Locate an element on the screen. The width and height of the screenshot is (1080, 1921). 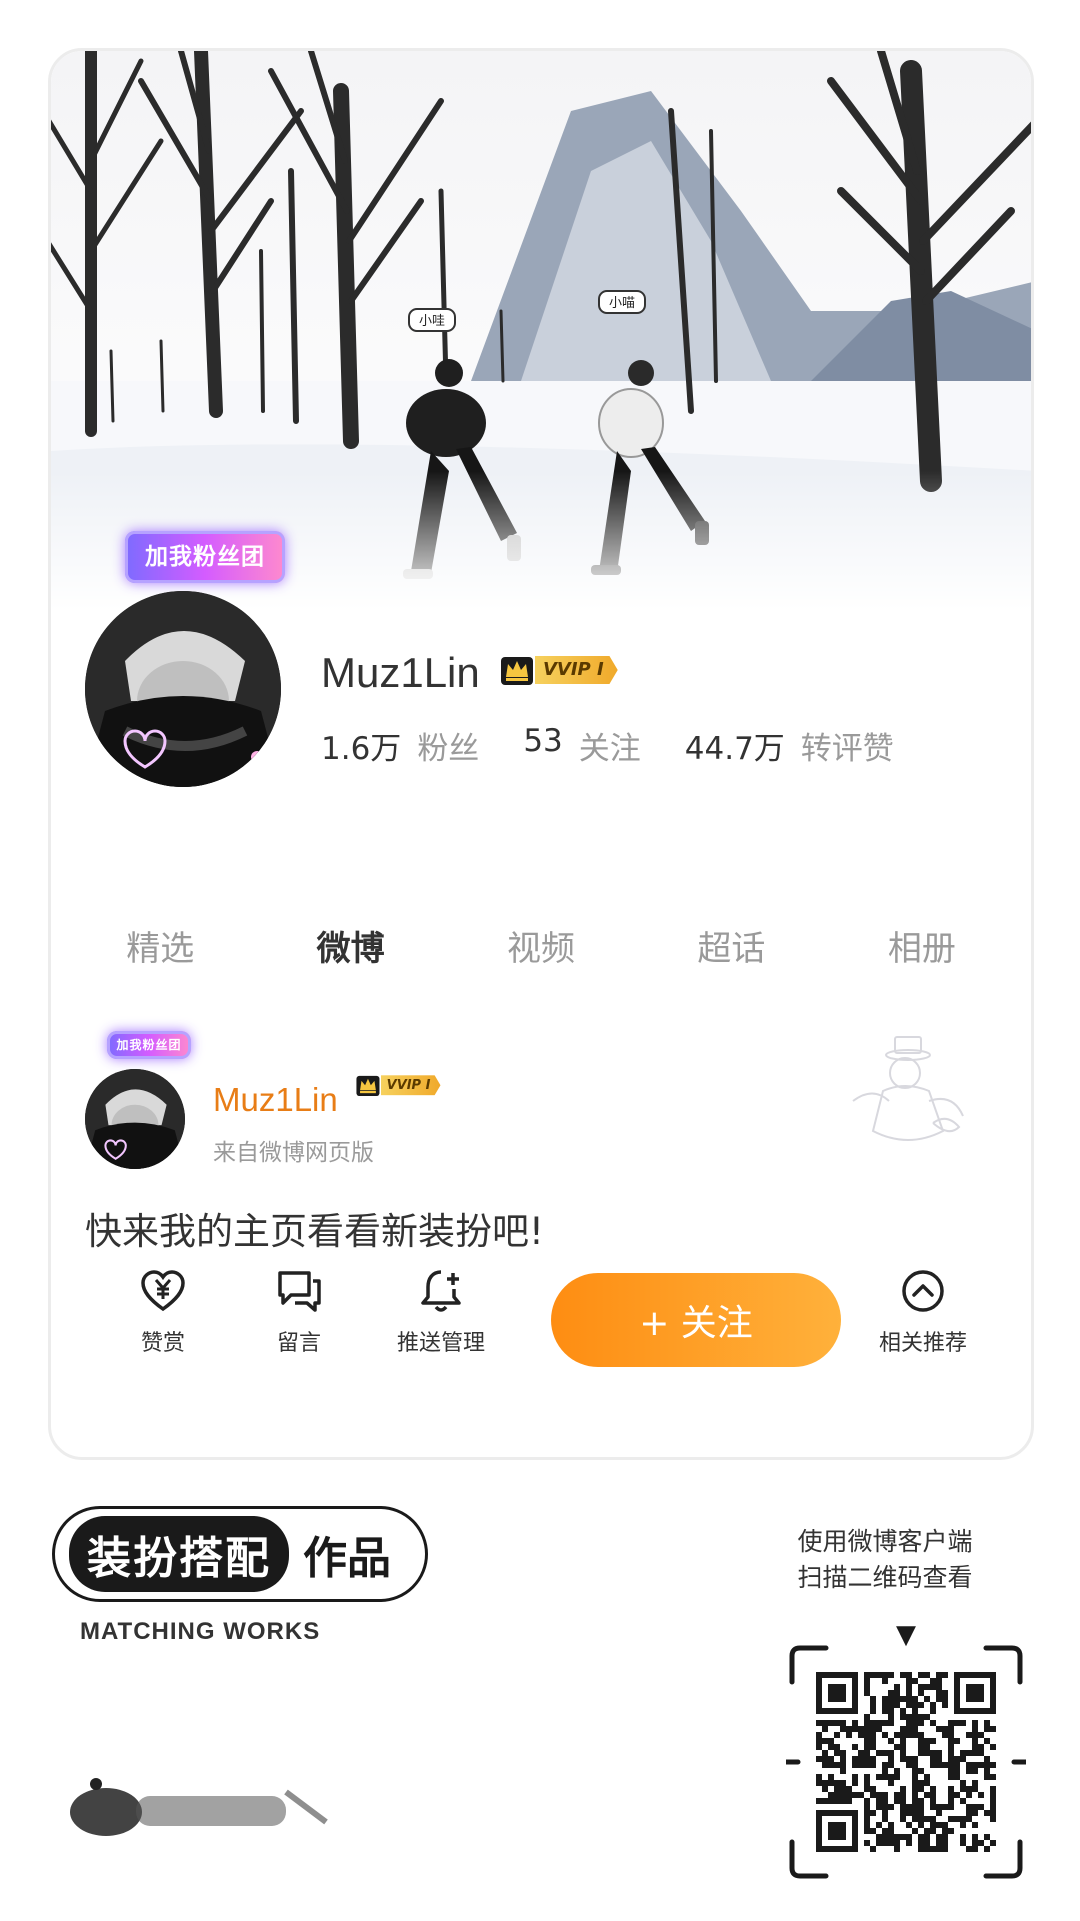
post-vvip-badge: VVIP I is located at coordinates (398, 1085).